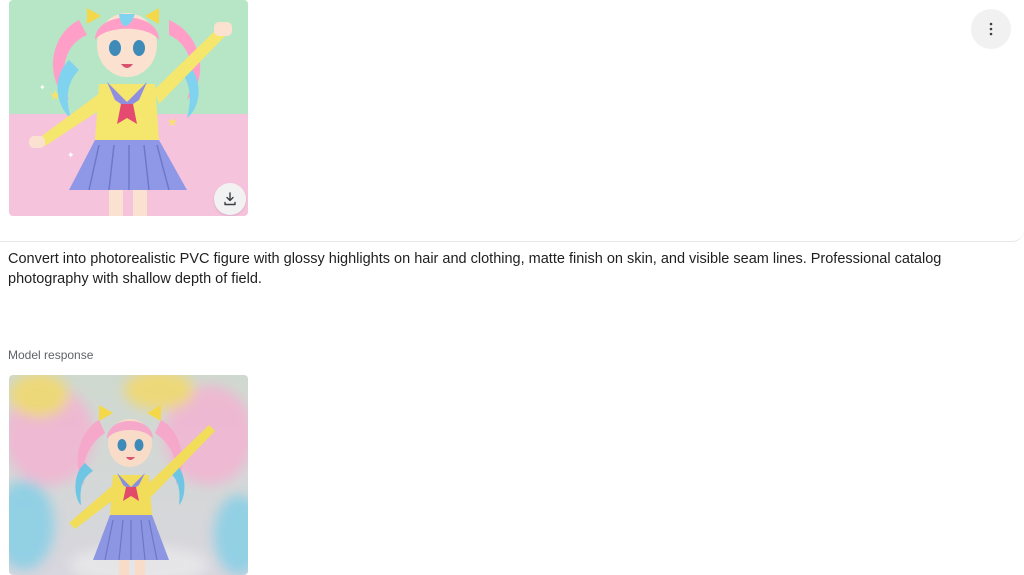  I want to click on more-options-button, so click(991, 29).